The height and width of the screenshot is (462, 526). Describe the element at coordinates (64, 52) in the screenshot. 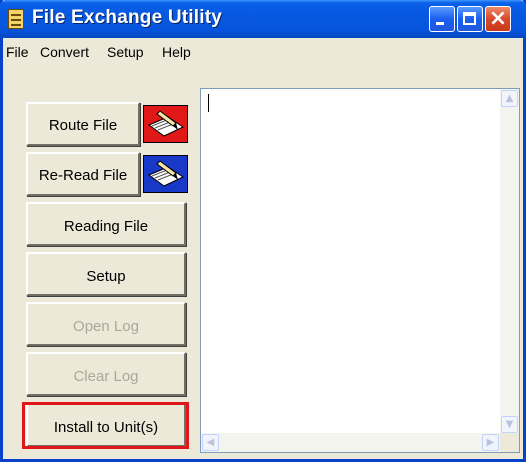

I see `menu-convert: Convert` at that location.